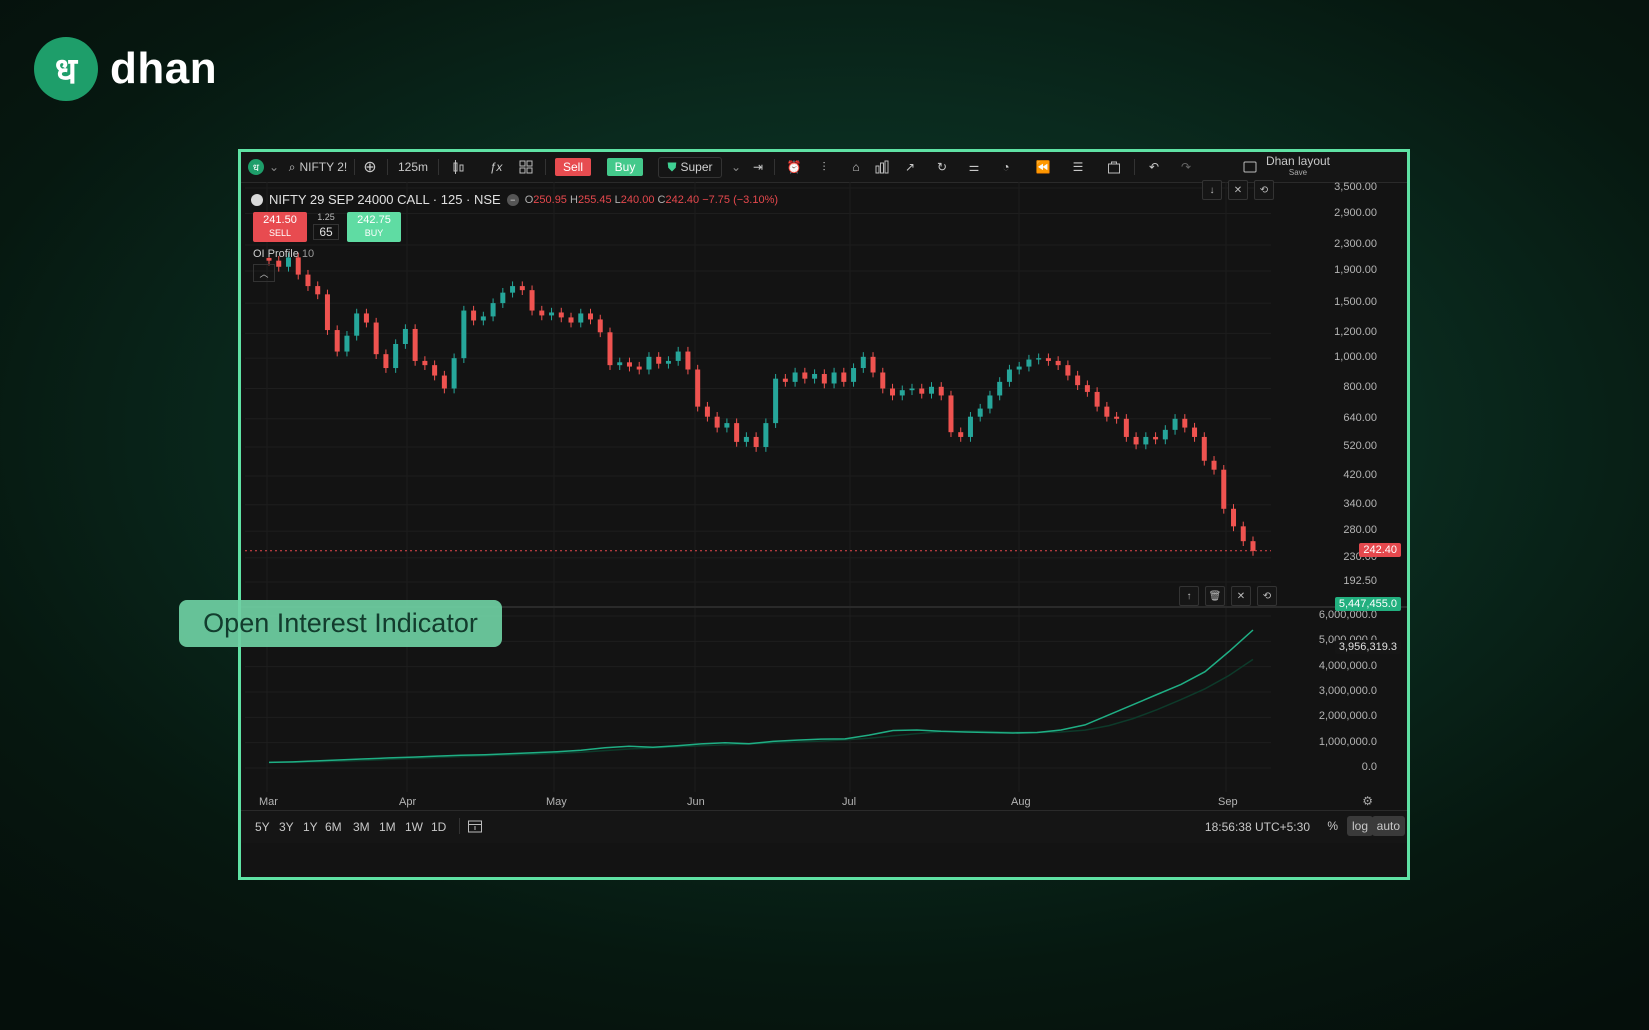 The image size is (1649, 1030). Describe the element at coordinates (974, 167) in the screenshot. I see `settings-sliders-icon: ⚌` at that location.